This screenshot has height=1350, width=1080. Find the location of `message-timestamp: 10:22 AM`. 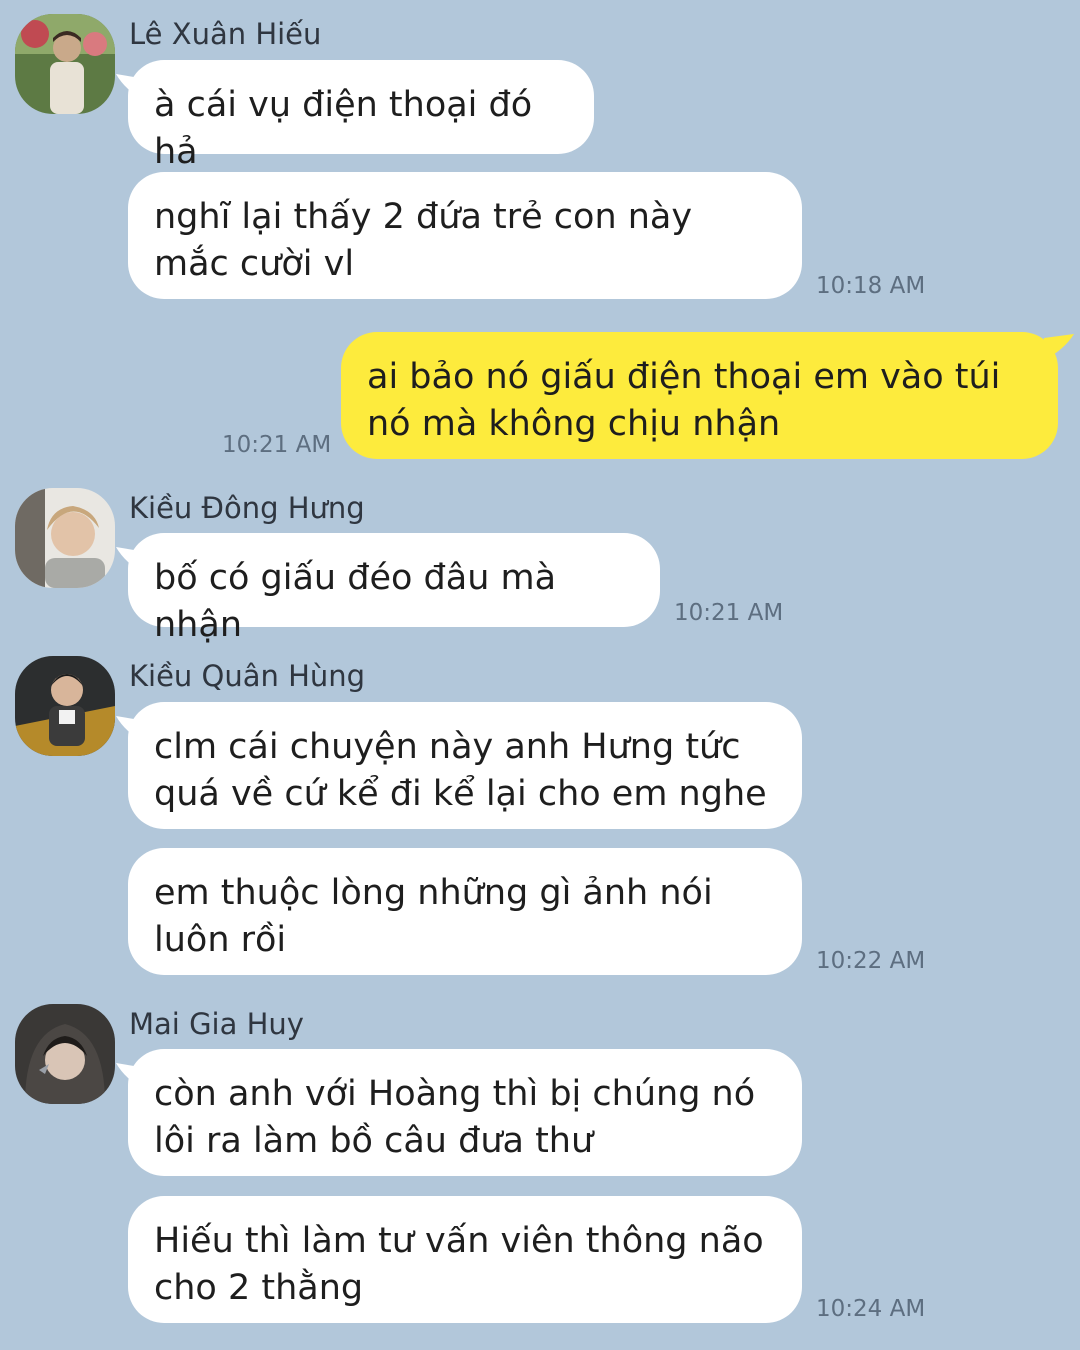

message-timestamp: 10:22 AM is located at coordinates (871, 961).